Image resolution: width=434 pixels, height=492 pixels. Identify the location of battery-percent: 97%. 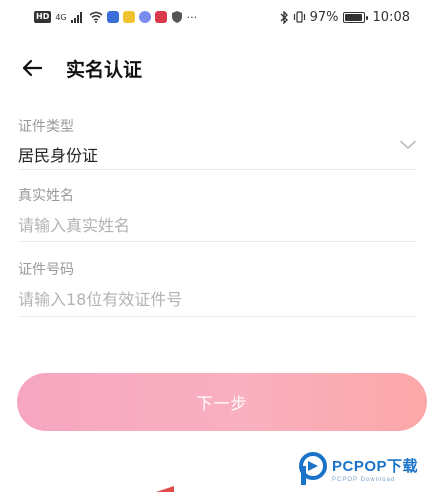
(324, 17).